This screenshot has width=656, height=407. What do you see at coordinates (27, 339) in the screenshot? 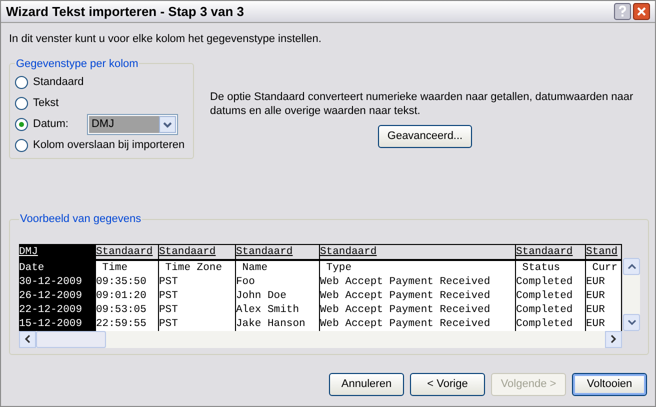
I see `scroll-left-button` at bounding box center [27, 339].